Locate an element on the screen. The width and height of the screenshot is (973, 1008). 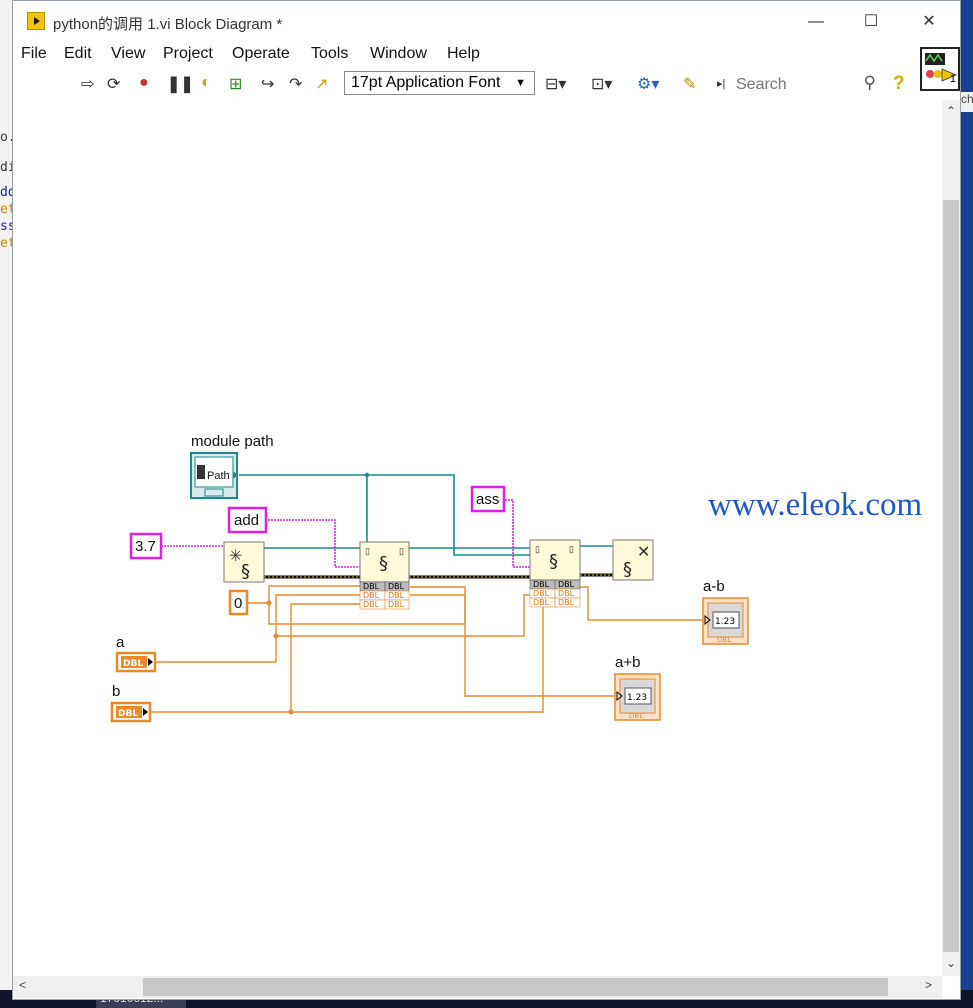
search-box: ⚲ is located at coordinates (806, 84).